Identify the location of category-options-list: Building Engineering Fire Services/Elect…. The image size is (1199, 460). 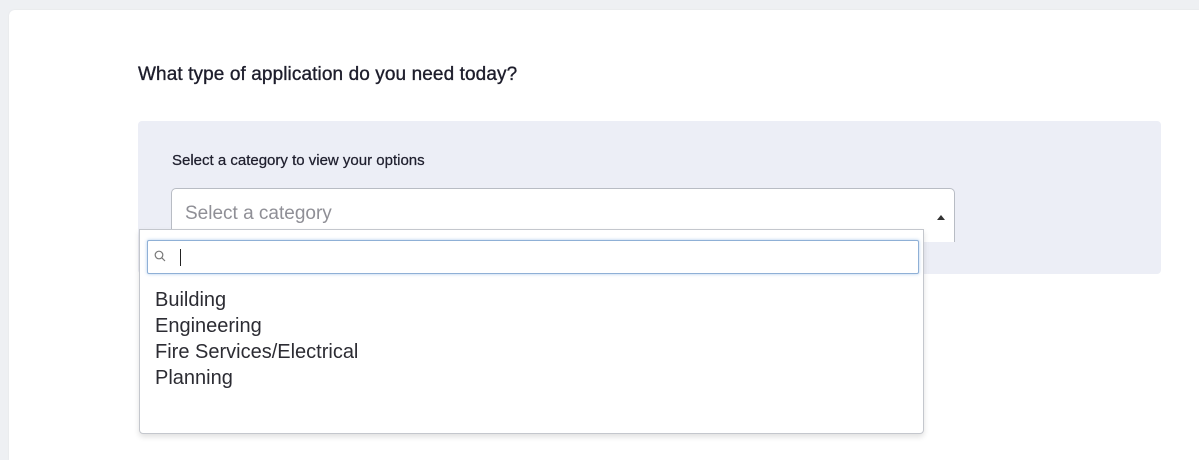
(531, 339).